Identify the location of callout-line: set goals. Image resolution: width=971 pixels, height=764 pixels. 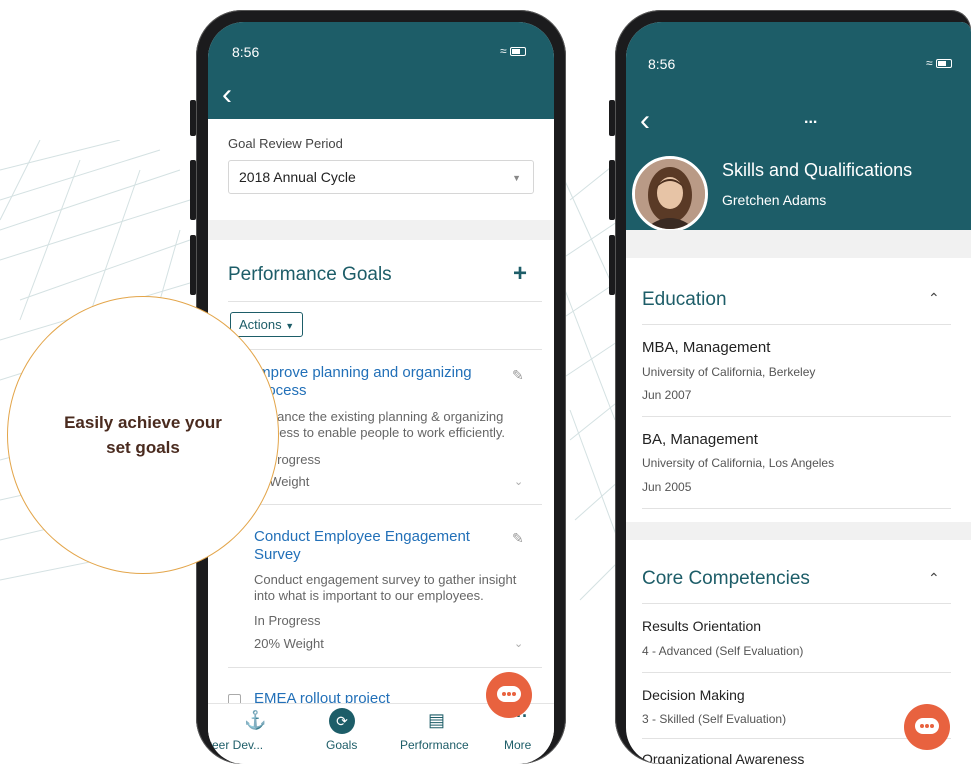
(143, 447).